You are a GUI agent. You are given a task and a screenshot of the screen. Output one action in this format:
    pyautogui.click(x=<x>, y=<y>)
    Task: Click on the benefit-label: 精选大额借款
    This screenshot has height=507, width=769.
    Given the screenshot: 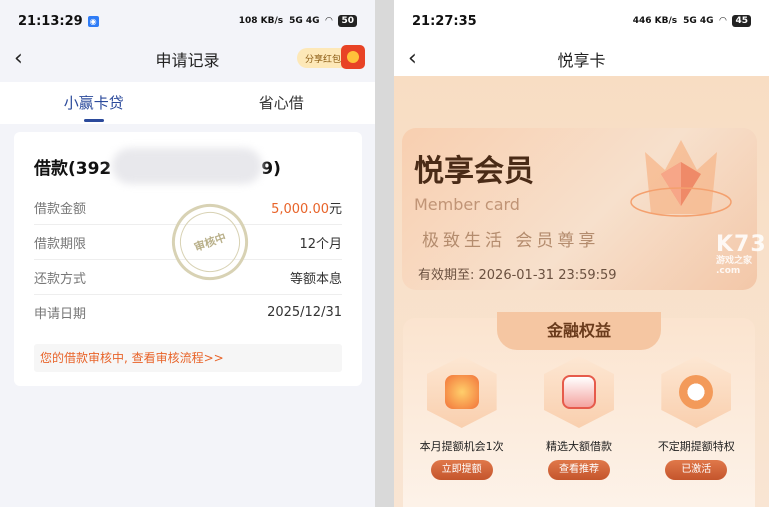 What is the action you would take?
    pyautogui.click(x=578, y=446)
    